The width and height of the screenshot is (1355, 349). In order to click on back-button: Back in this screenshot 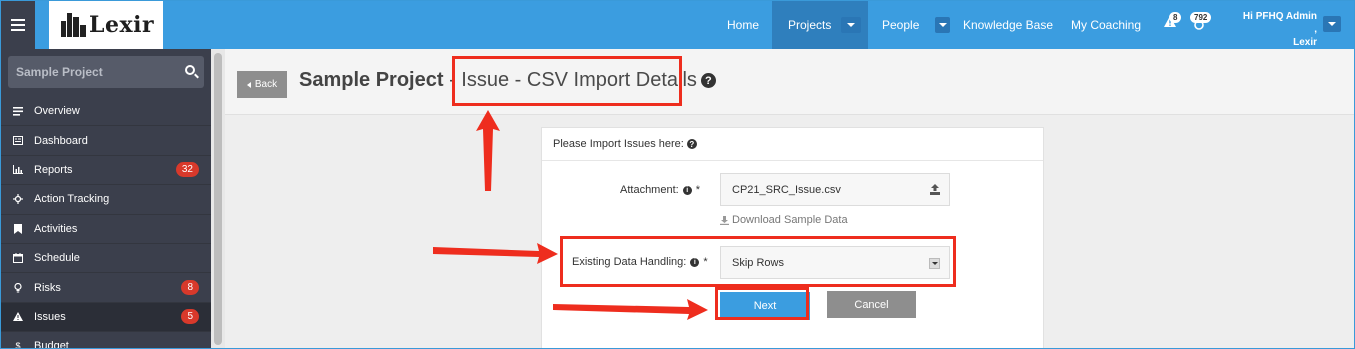, I will do `click(262, 84)`.